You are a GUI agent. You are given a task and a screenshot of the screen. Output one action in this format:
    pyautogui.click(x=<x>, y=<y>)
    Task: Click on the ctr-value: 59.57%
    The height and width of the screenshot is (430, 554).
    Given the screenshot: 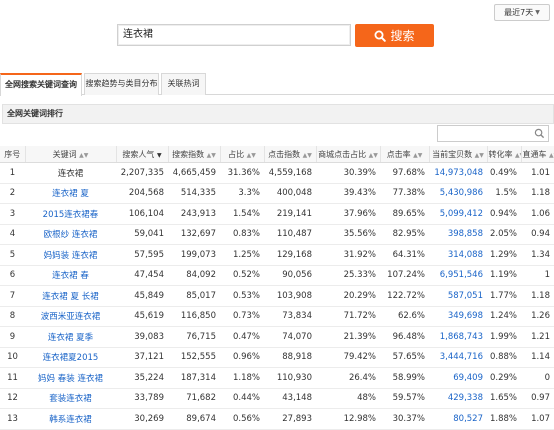 What is the action you would take?
    pyautogui.click(x=404, y=398)
    